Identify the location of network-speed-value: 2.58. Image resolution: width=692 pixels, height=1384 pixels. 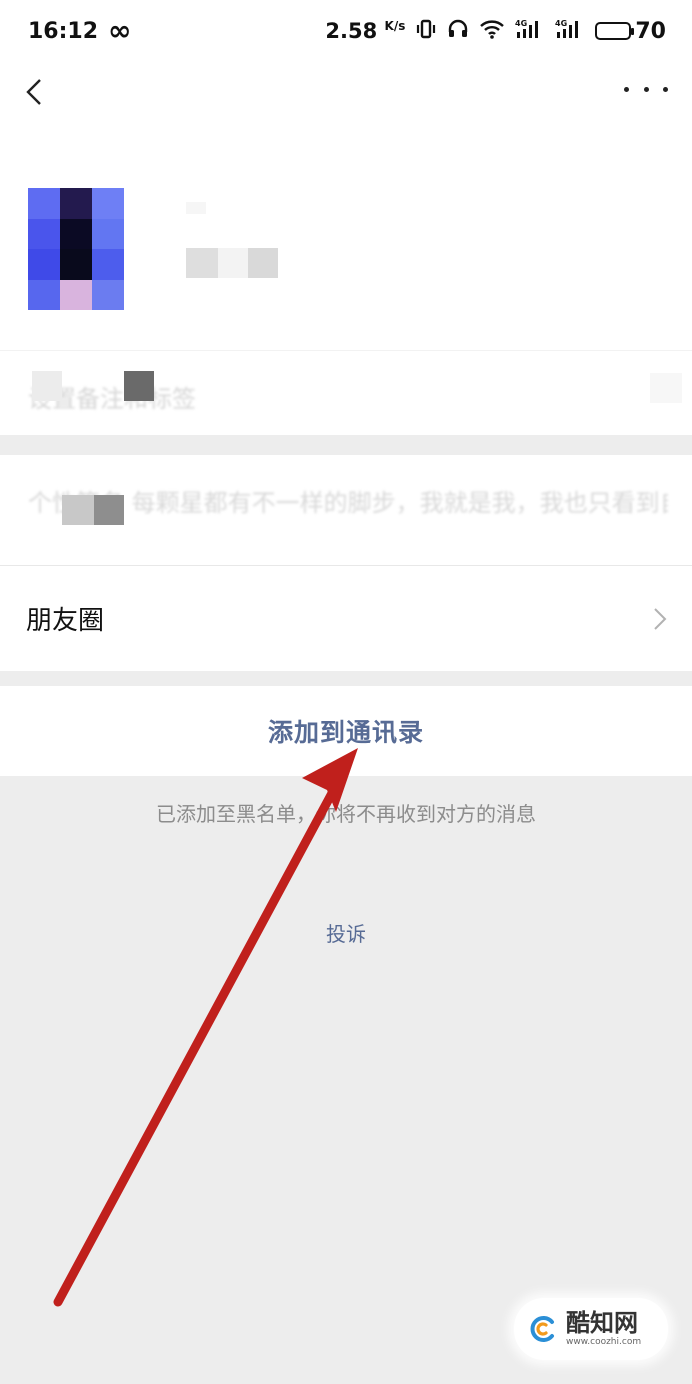
(351, 31).